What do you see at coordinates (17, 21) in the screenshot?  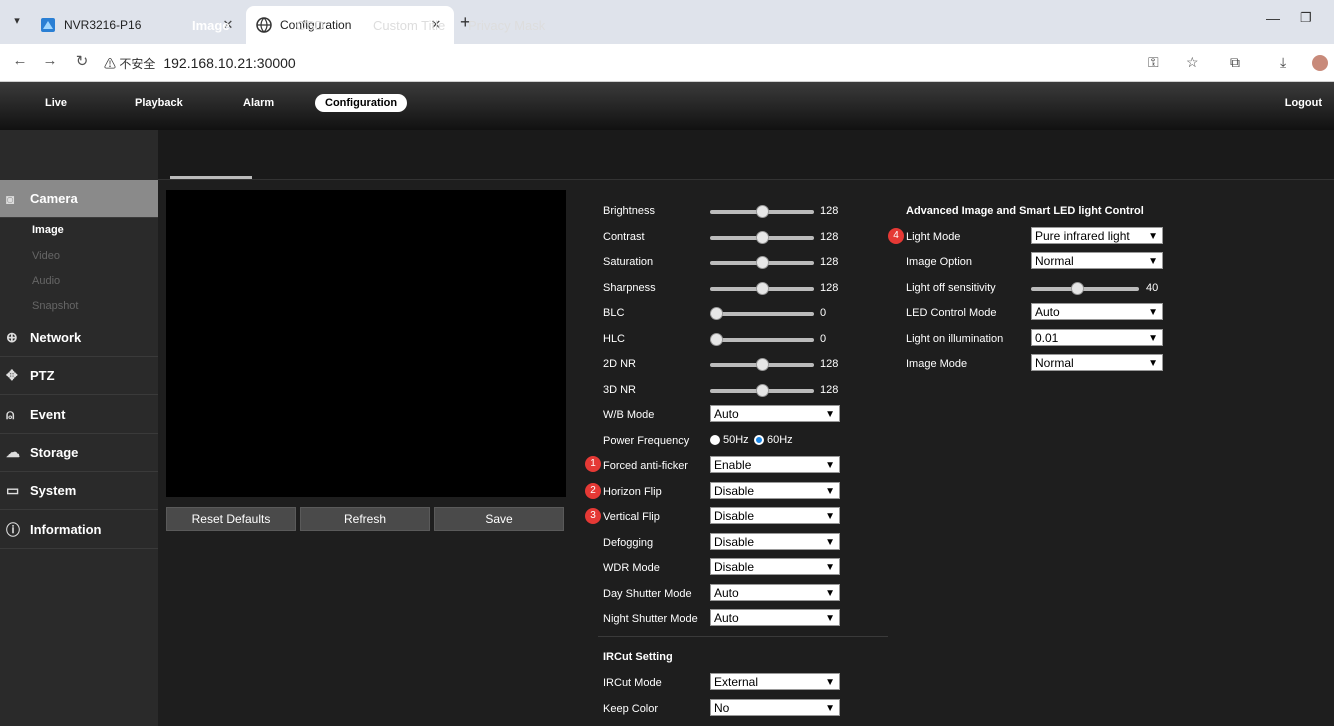 I see `tab-search-dropdown-icon: ▾` at bounding box center [17, 21].